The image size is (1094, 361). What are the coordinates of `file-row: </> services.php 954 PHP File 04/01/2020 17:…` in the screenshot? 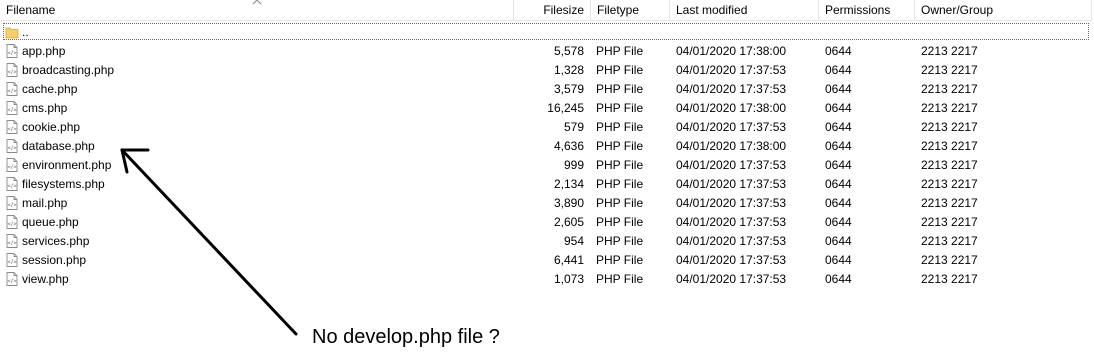 It's located at (546, 241).